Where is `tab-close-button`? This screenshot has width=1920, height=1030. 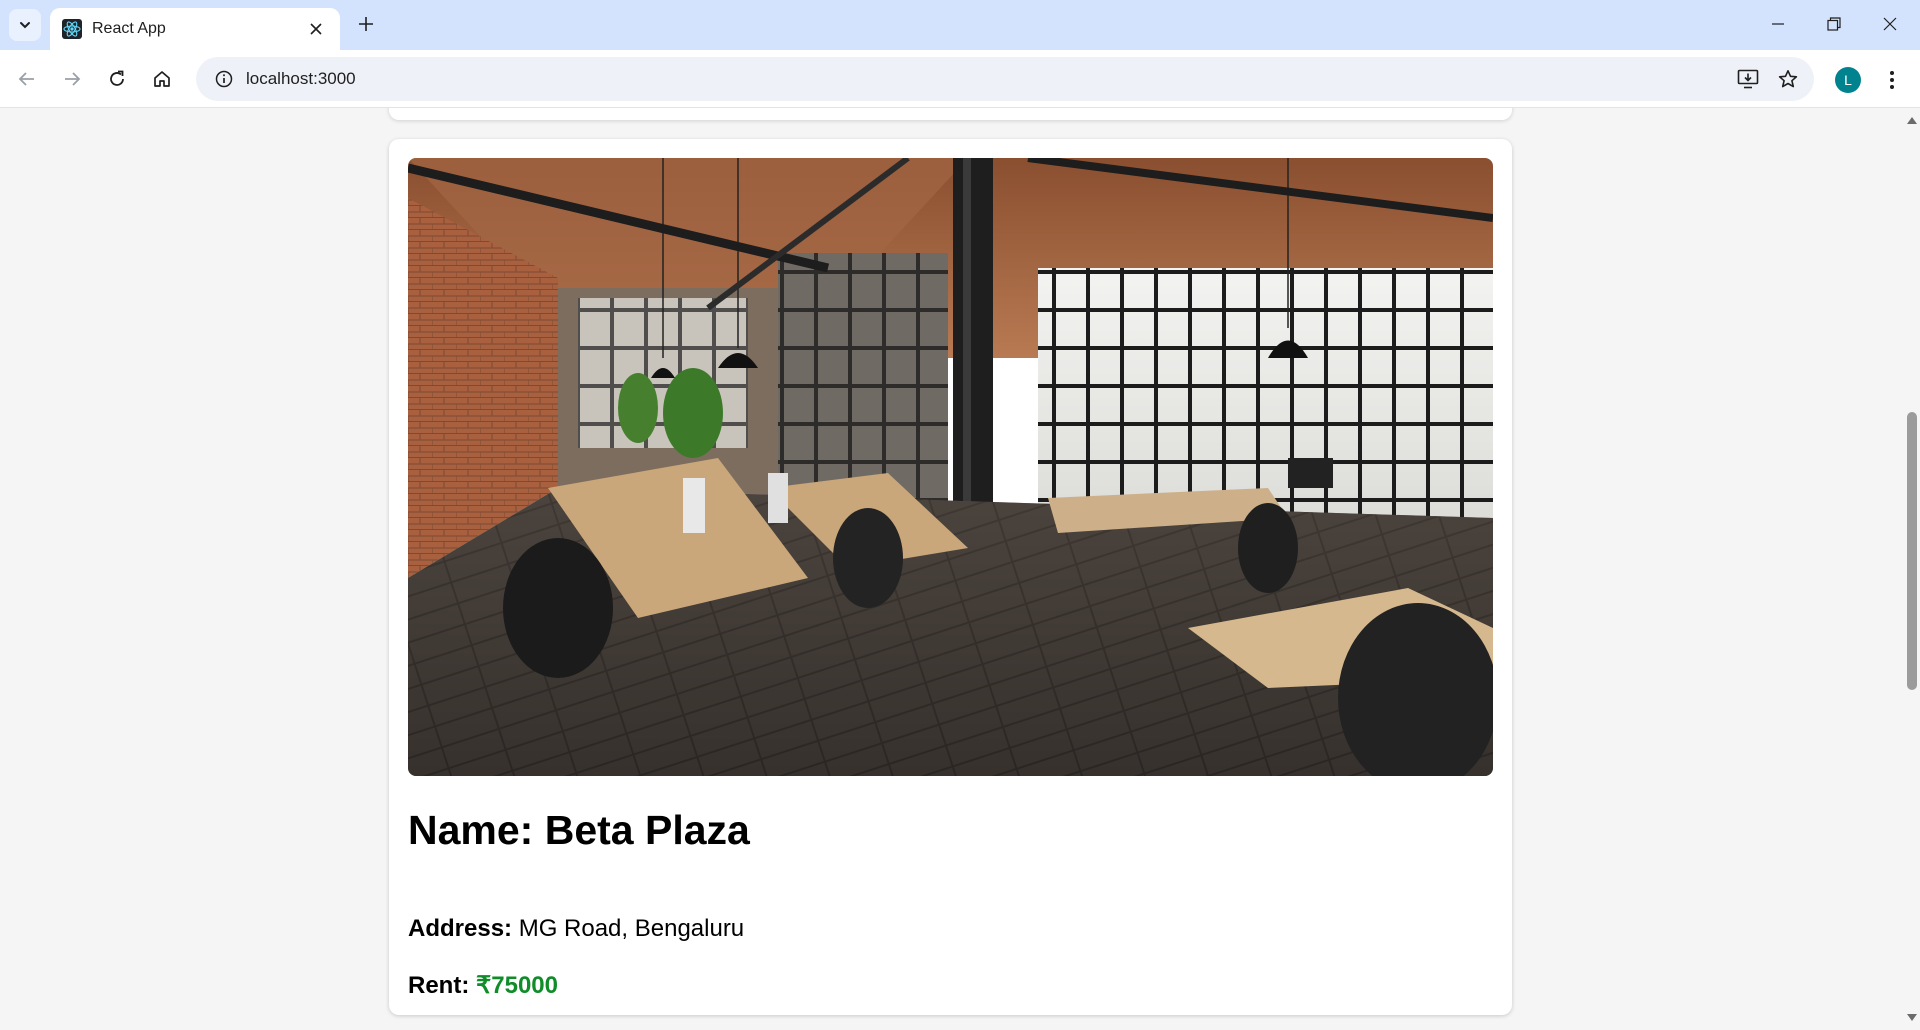
tab-close-button is located at coordinates (316, 29).